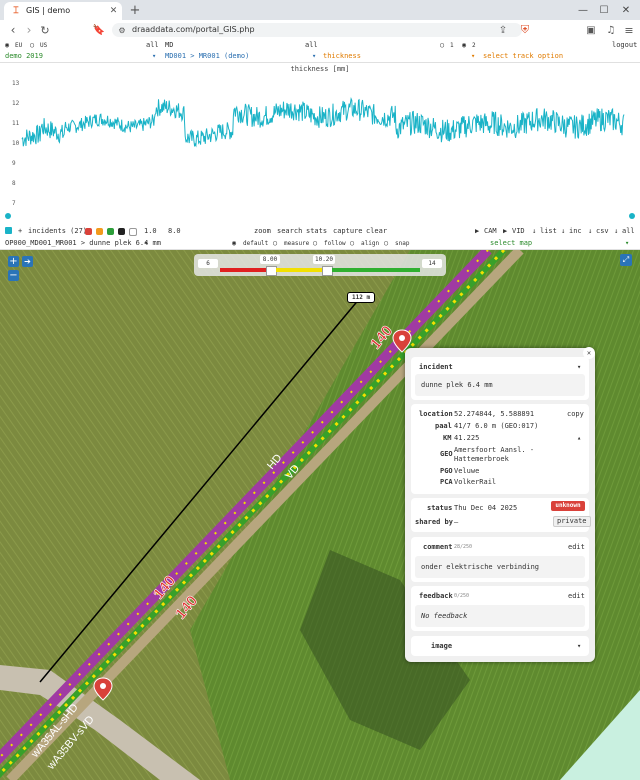 The image size is (640, 780). Describe the element at coordinates (464, 45) in the screenshot. I see `option-2-radio: ◉` at that location.